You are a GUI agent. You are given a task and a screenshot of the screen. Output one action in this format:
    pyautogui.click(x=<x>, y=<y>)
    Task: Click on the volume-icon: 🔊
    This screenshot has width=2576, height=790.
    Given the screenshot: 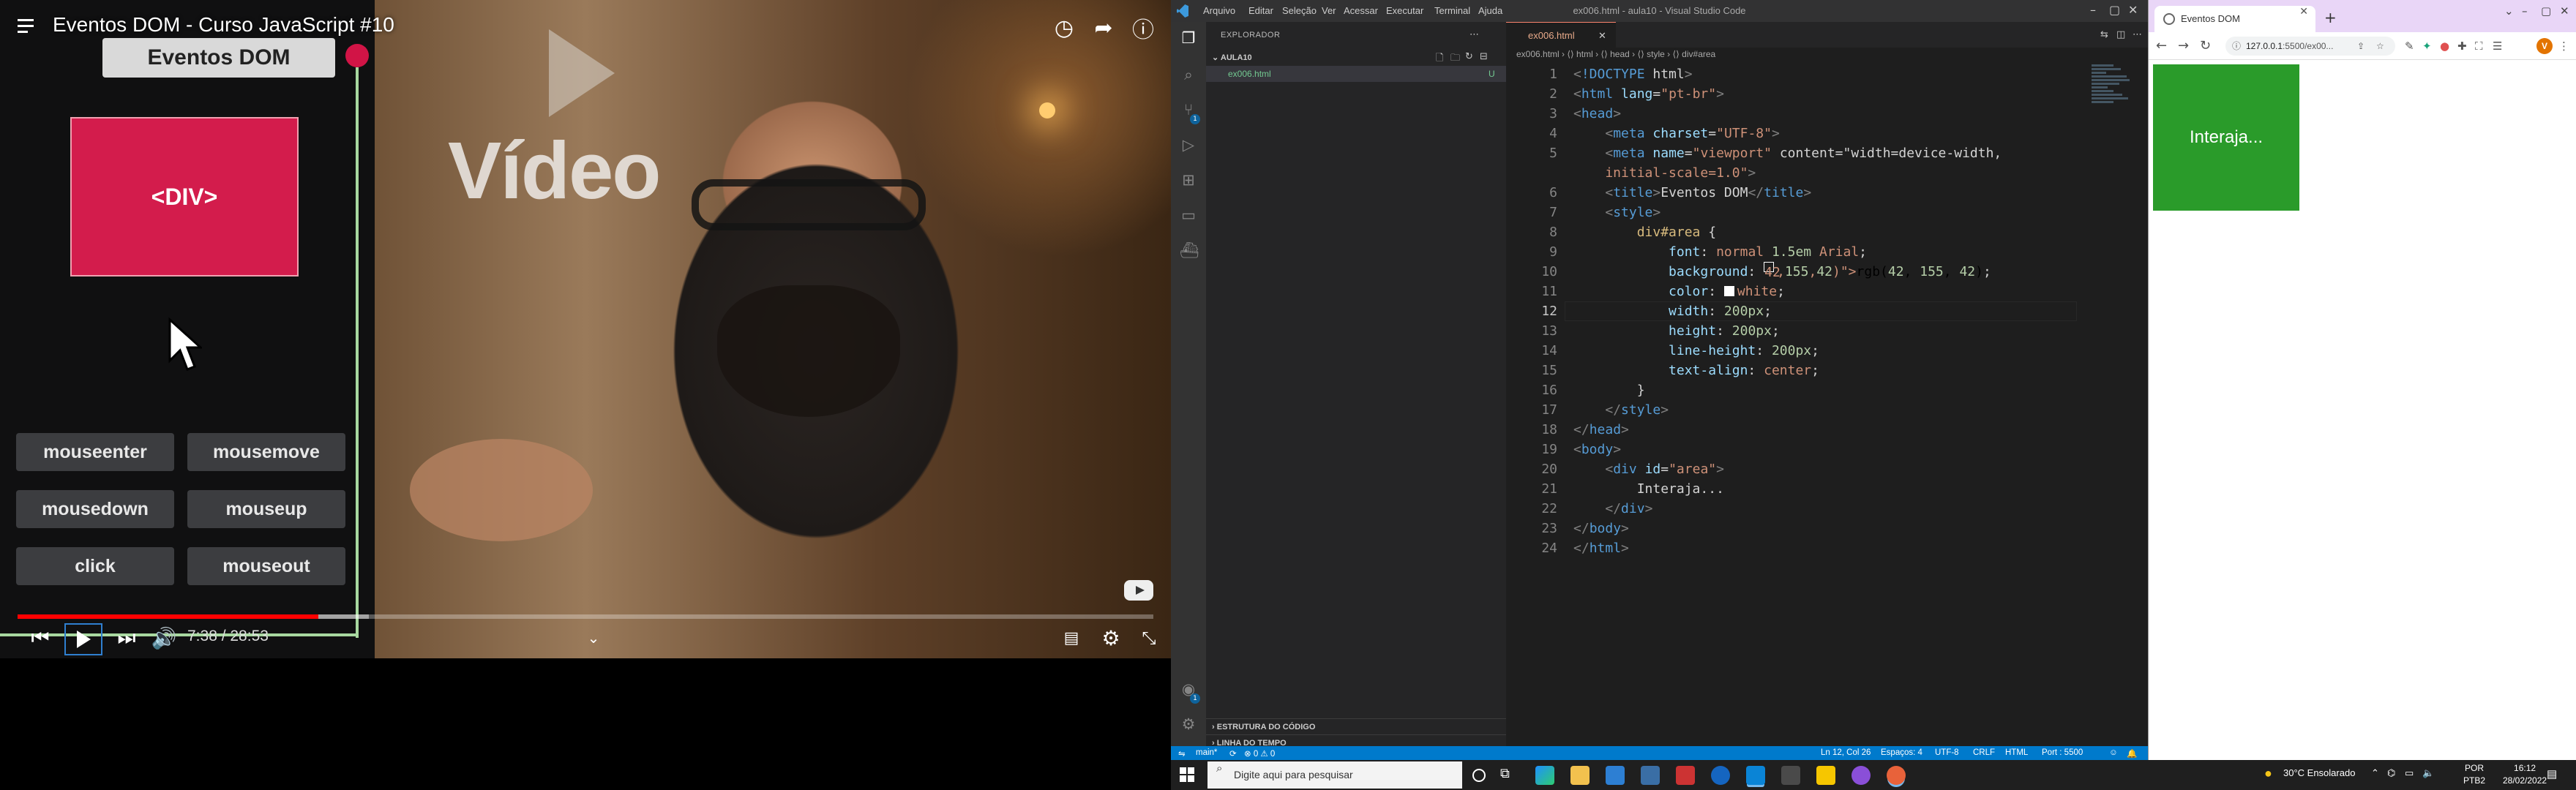 What is the action you would take?
    pyautogui.click(x=164, y=638)
    